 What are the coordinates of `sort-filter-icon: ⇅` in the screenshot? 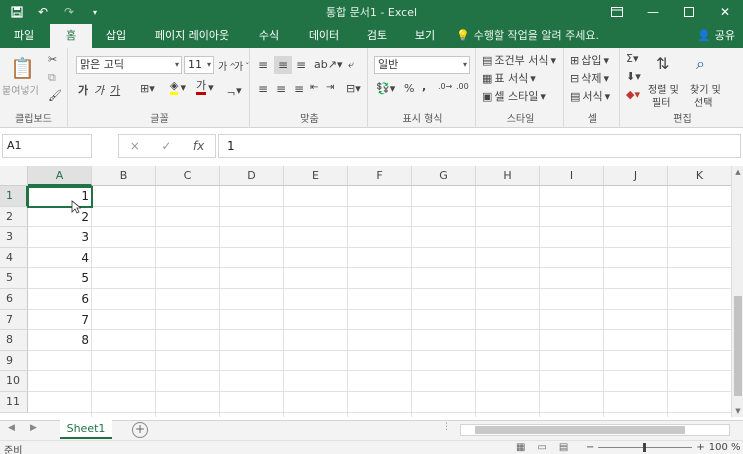 It's located at (662, 63).